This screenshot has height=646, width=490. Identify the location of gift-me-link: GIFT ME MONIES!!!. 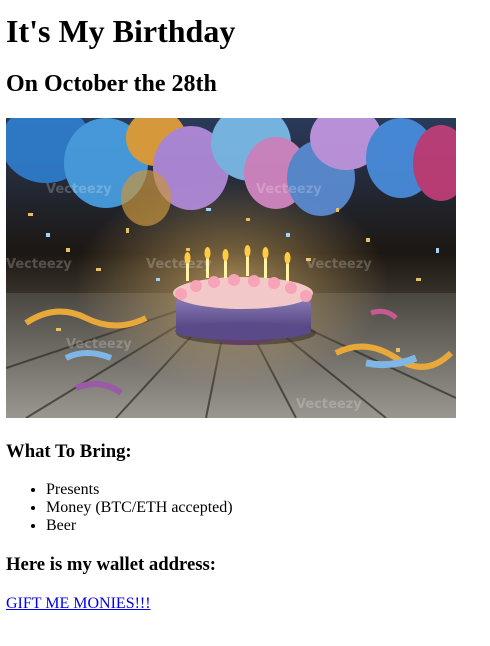
(78, 604).